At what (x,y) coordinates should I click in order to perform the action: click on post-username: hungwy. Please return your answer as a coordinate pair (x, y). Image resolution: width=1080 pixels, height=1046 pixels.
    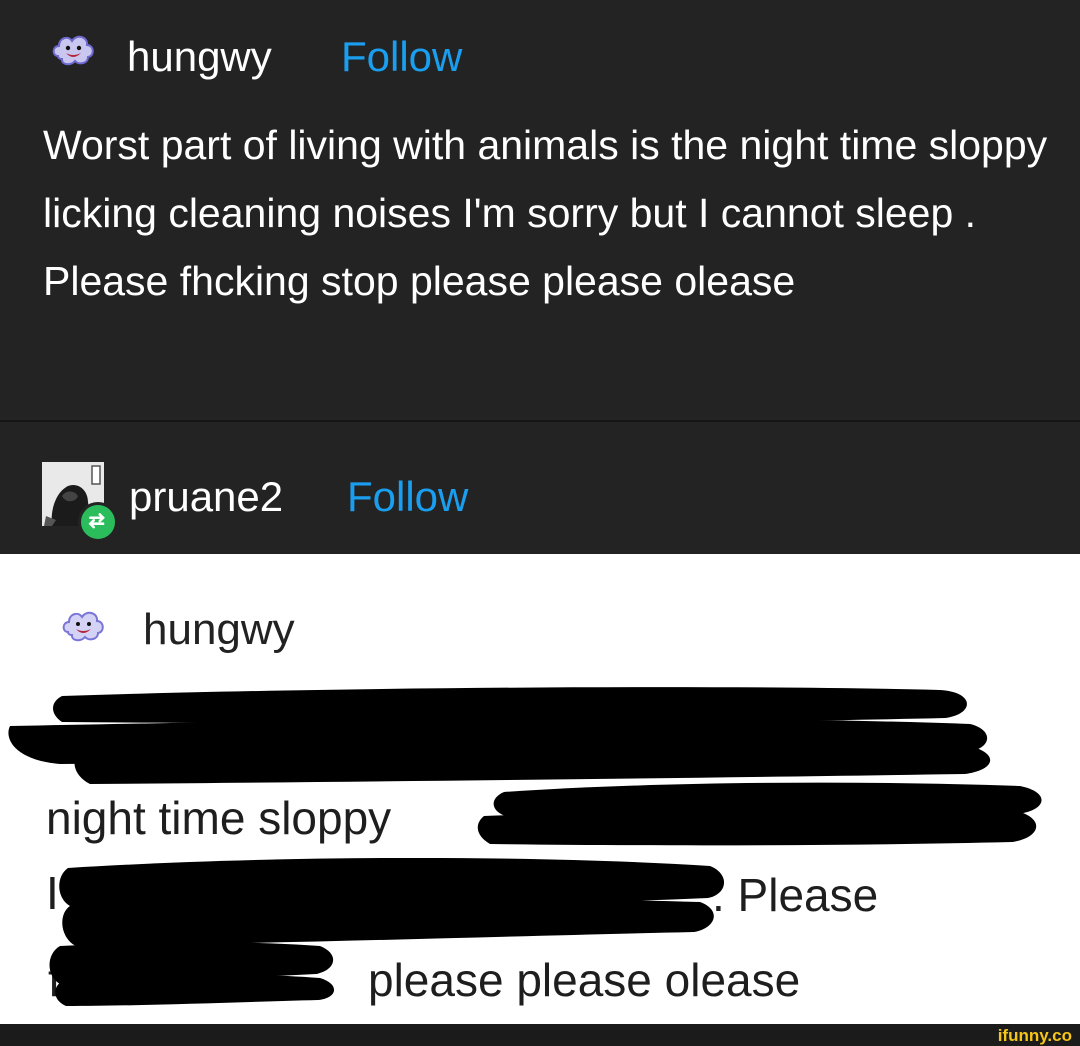
    Looking at the image, I should click on (199, 57).